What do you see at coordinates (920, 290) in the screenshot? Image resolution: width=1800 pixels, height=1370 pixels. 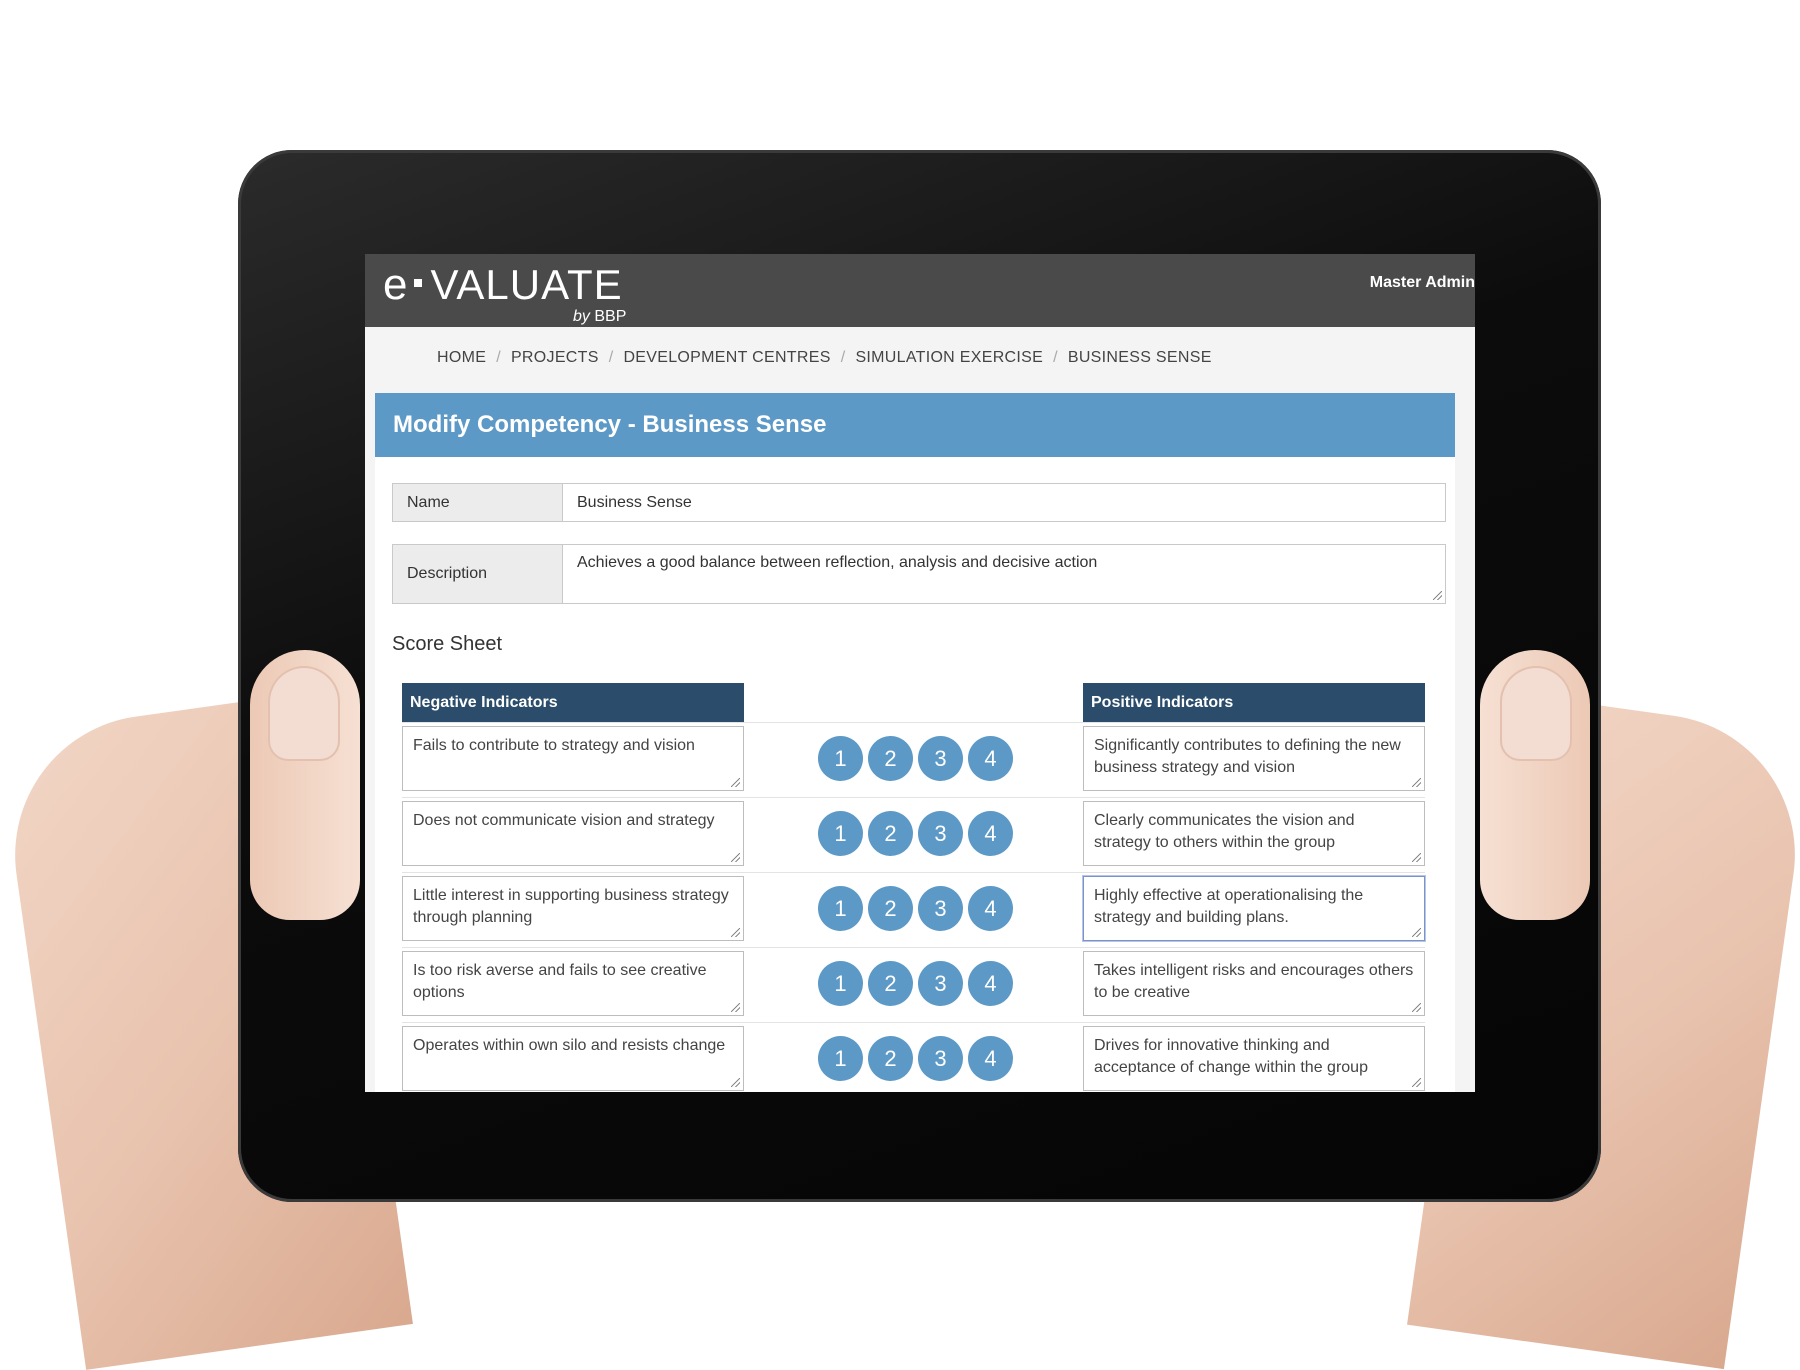 I see `app-header: e VALUATE by BBP Master Admin` at bounding box center [920, 290].